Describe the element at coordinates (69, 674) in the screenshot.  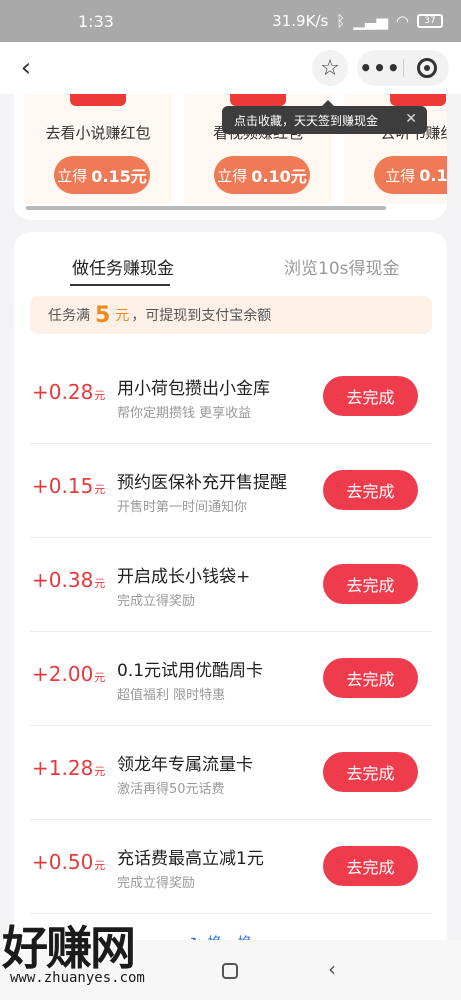
I see `task-reward: +2.00 元` at that location.